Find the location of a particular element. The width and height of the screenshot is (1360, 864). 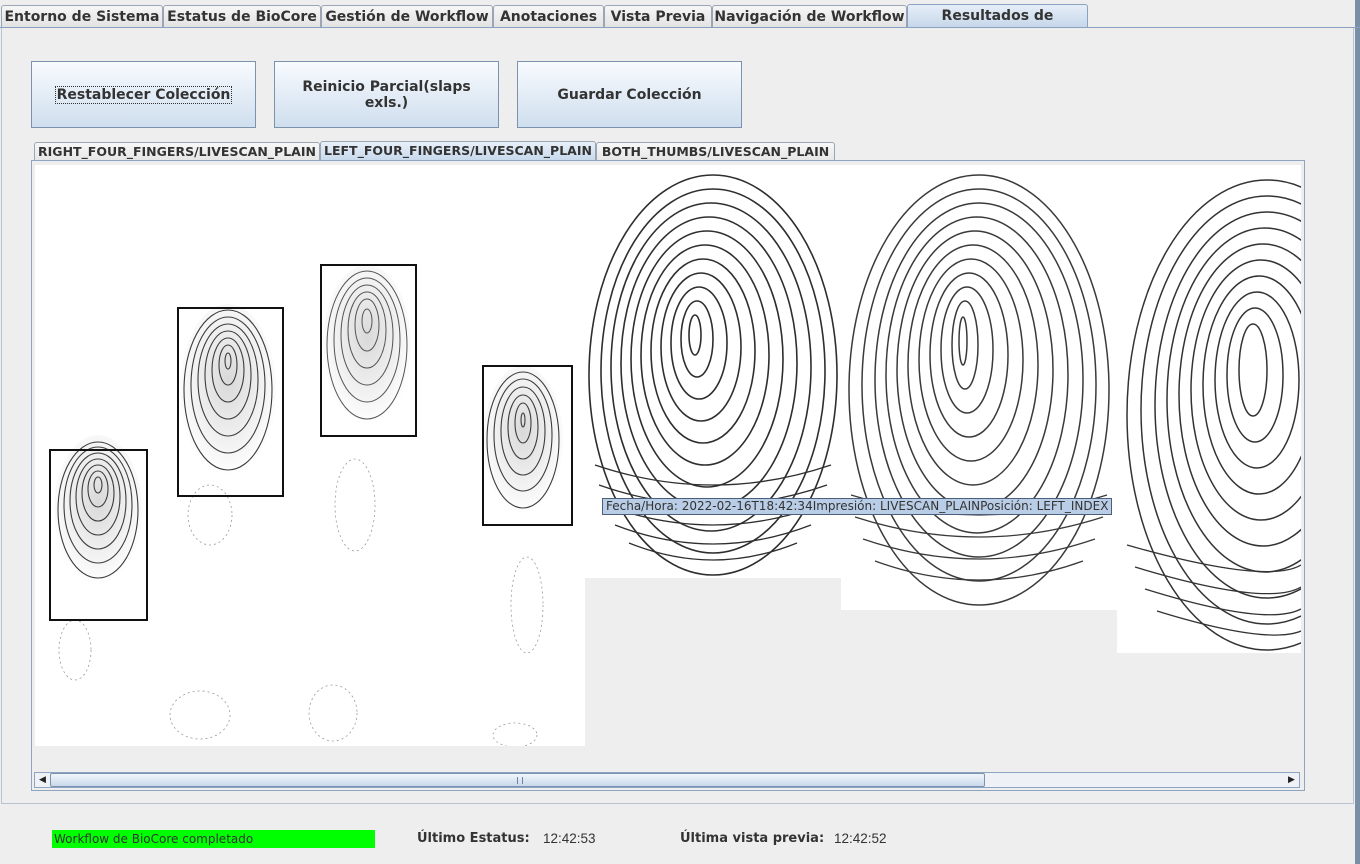

last-status-time: 12:42:53 is located at coordinates (569, 838).